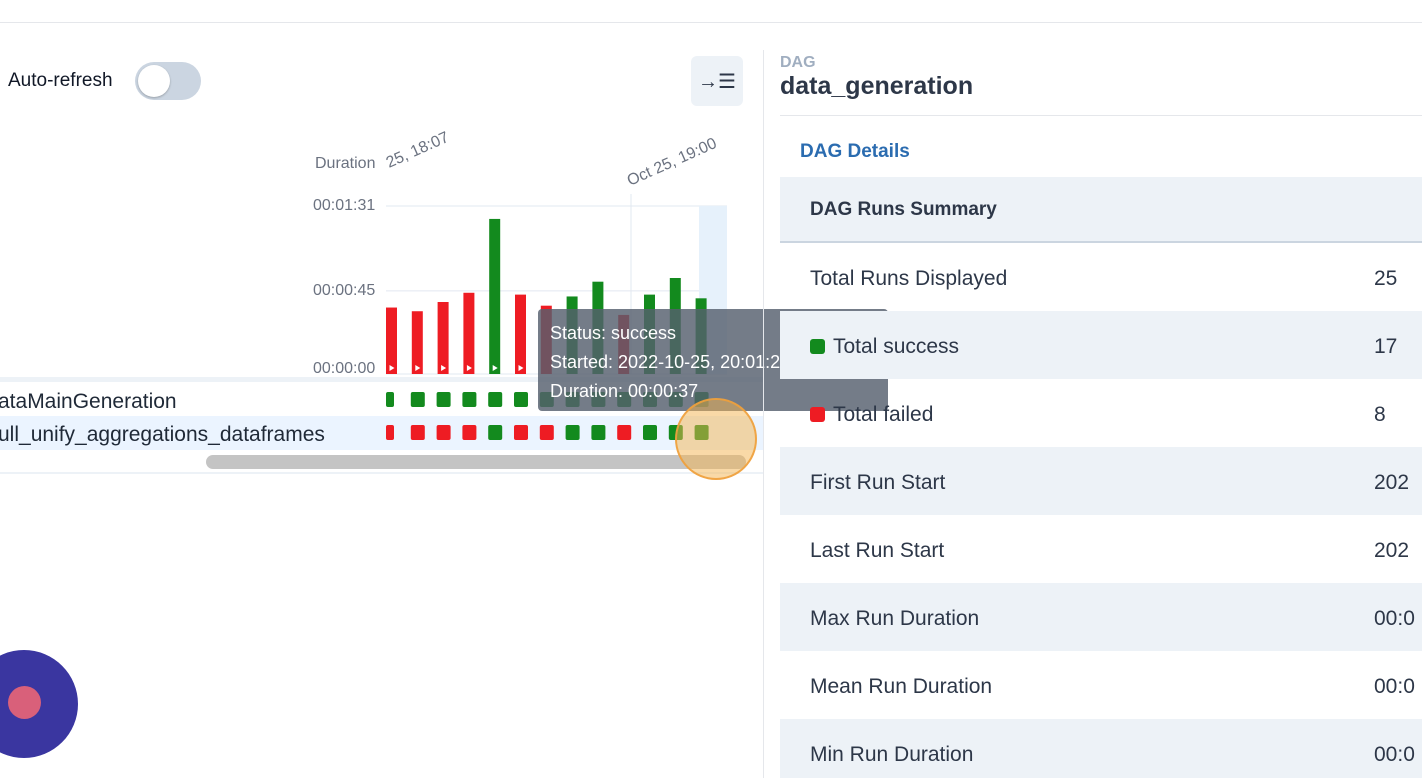 The height and width of the screenshot is (778, 1422). What do you see at coordinates (1101, 481) in the screenshot?
I see `summary-row-first-run-start: First Run Start 202` at bounding box center [1101, 481].